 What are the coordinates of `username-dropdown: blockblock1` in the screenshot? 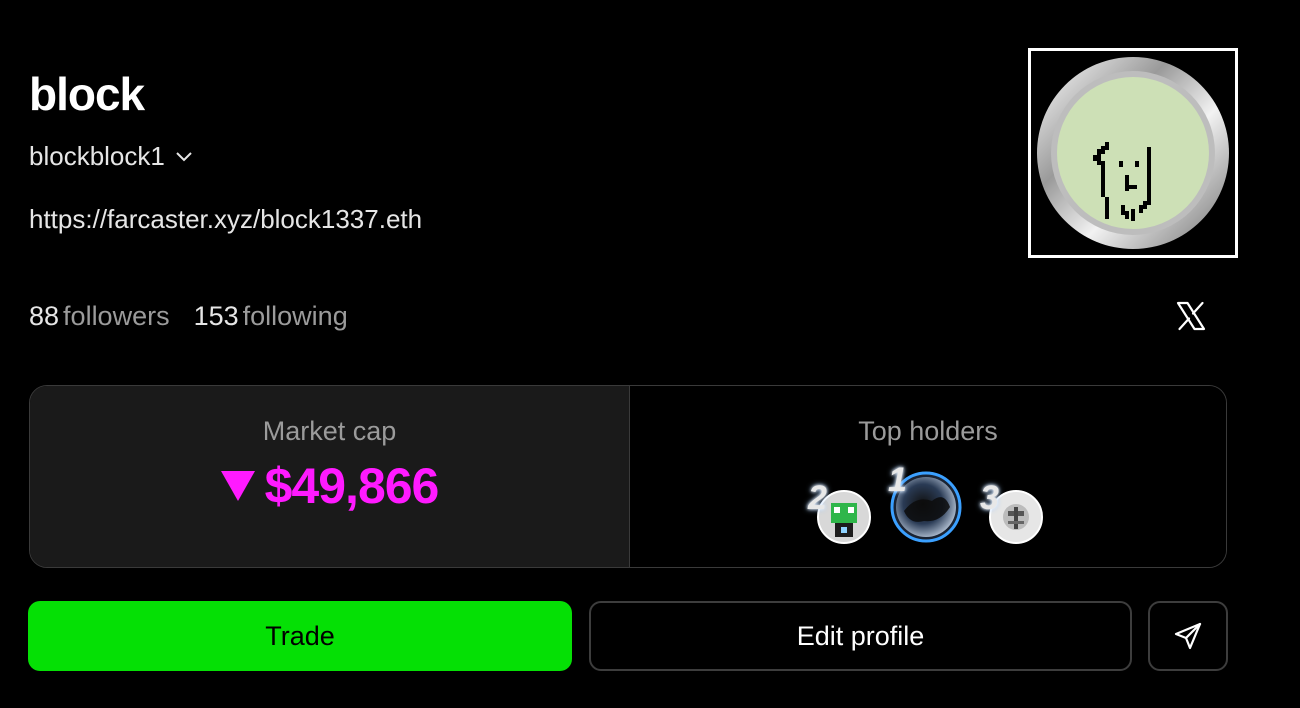 It's located at (111, 156).